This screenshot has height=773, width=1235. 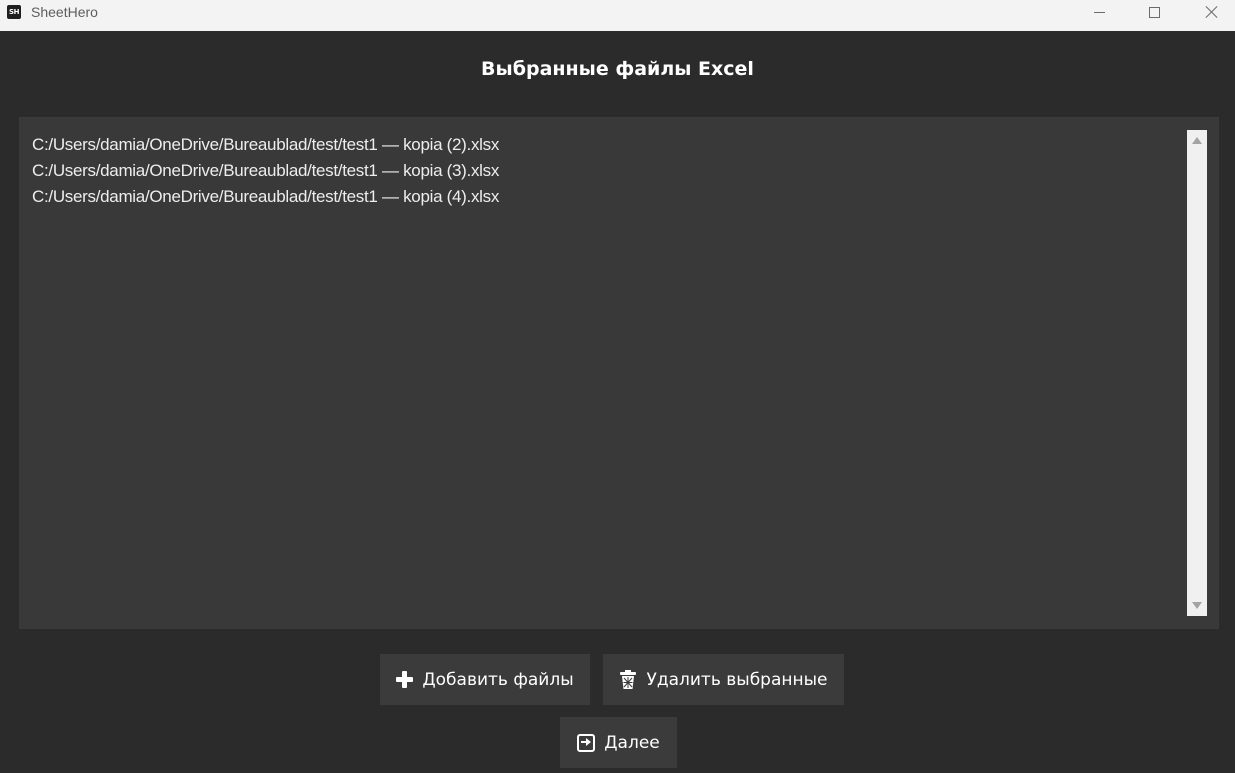 What do you see at coordinates (1197, 140) in the screenshot?
I see `scroll-up-arrow-icon` at bounding box center [1197, 140].